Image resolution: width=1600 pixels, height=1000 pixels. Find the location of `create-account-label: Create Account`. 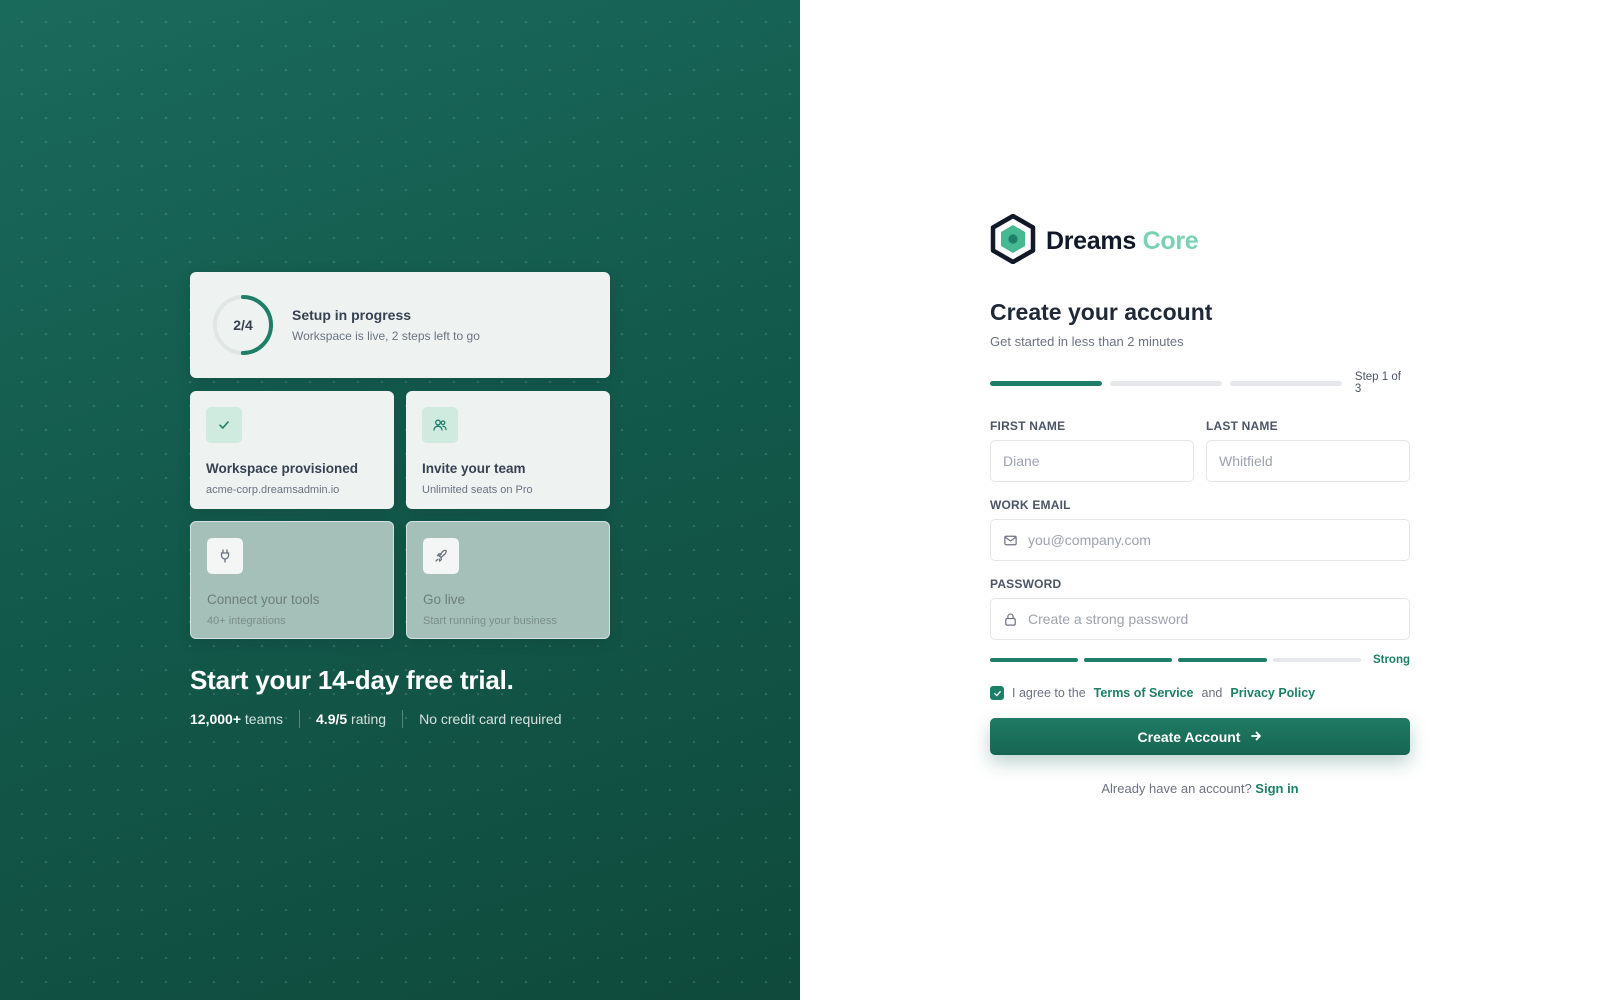

create-account-label: Create Account is located at coordinates (1189, 736).